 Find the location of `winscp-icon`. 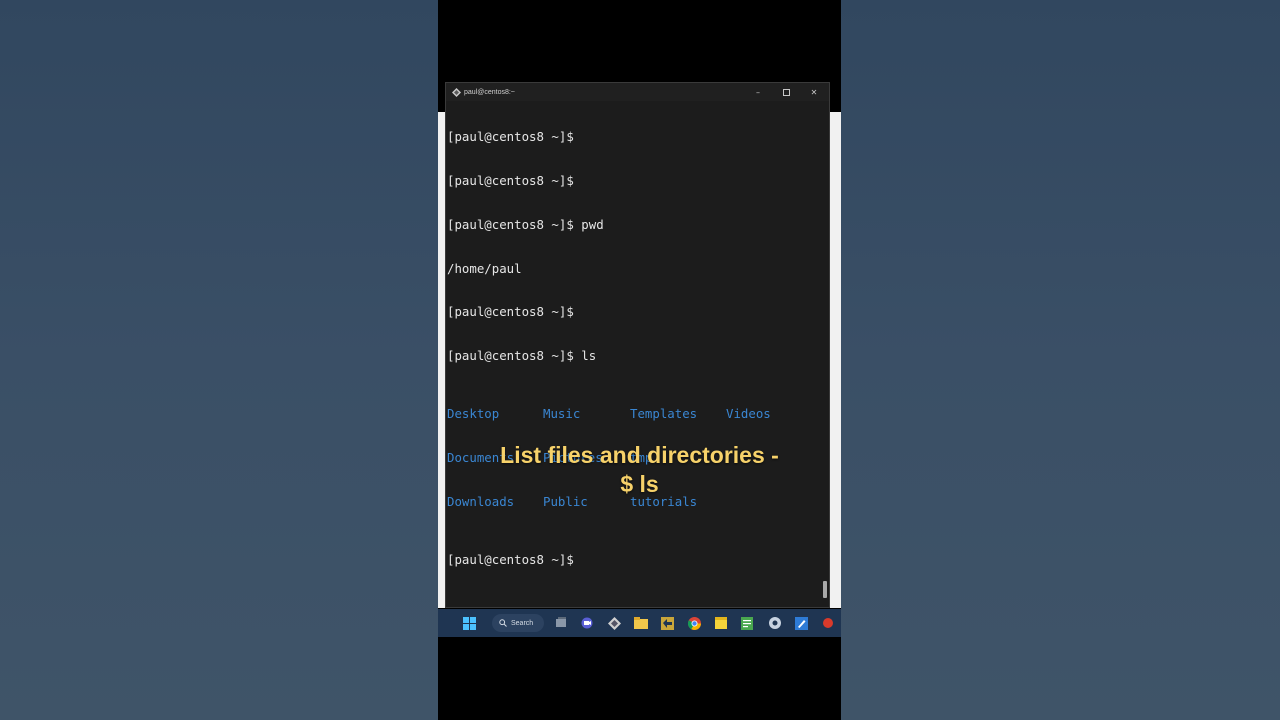

winscp-icon is located at coordinates (667, 623).